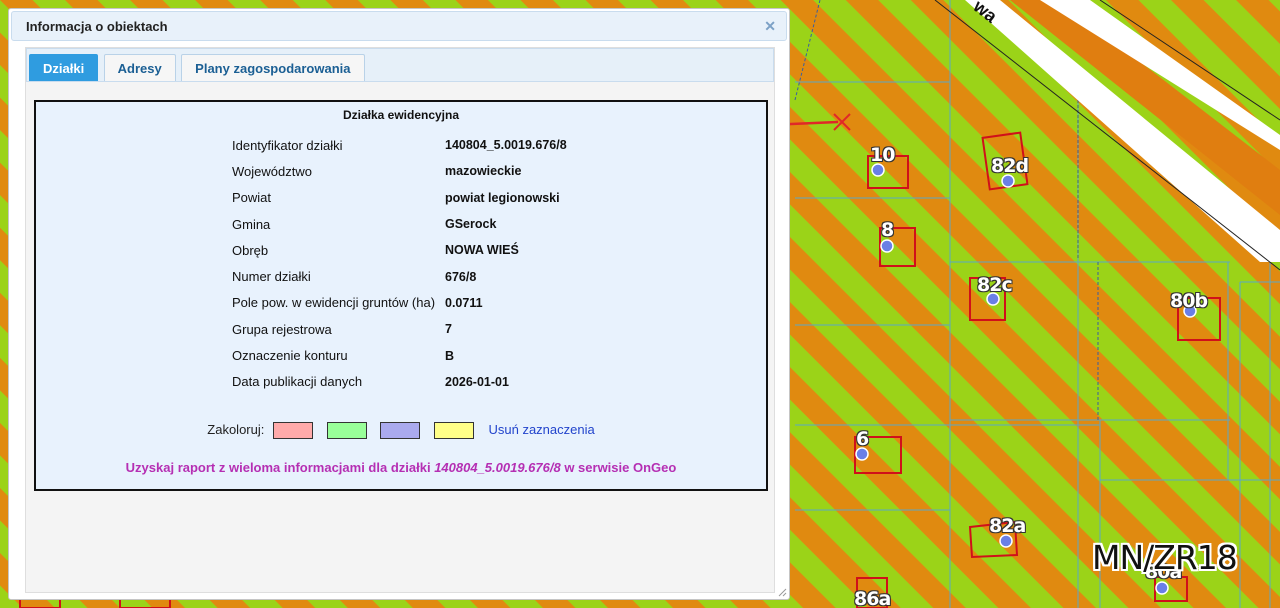  I want to click on attr-label: Data publikacji danych, so click(297, 382).